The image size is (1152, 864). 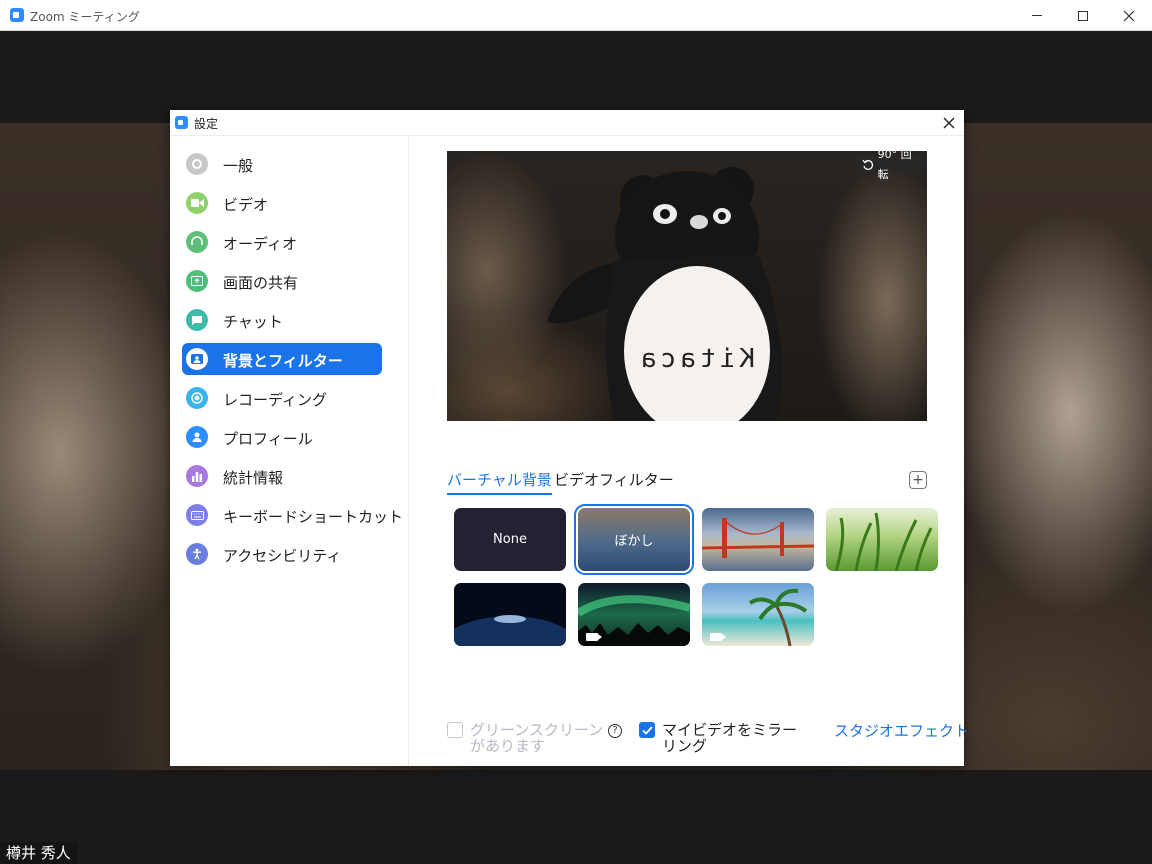 What do you see at coordinates (261, 283) in the screenshot?
I see `sidebar-item-label: 画面の共有` at bounding box center [261, 283].